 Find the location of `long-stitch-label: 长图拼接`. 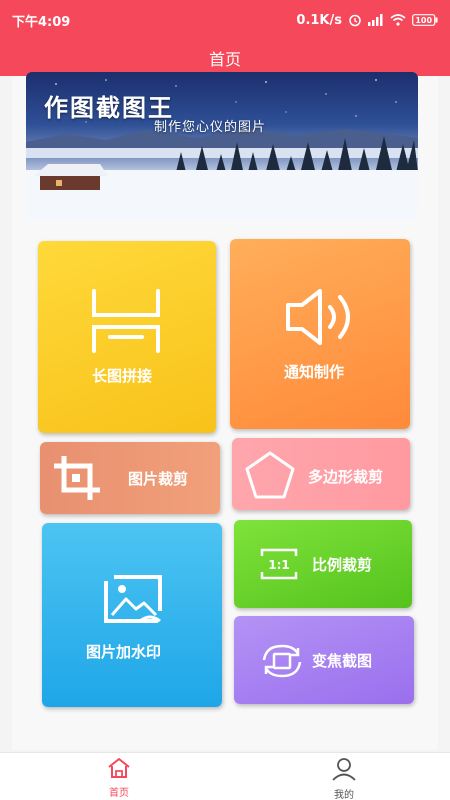

long-stitch-label: 长图拼接 is located at coordinates (122, 376).